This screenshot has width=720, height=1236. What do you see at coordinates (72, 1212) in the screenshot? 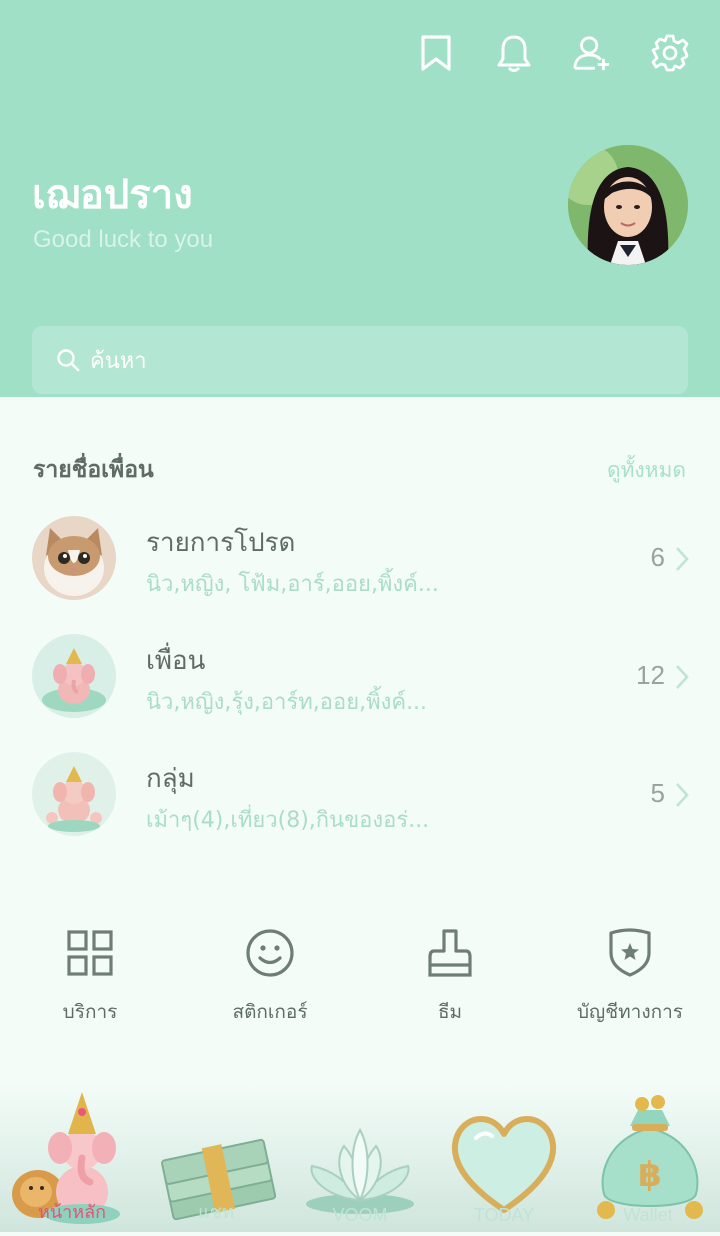
I see `tab-label: หน้าหลัก` at bounding box center [72, 1212].